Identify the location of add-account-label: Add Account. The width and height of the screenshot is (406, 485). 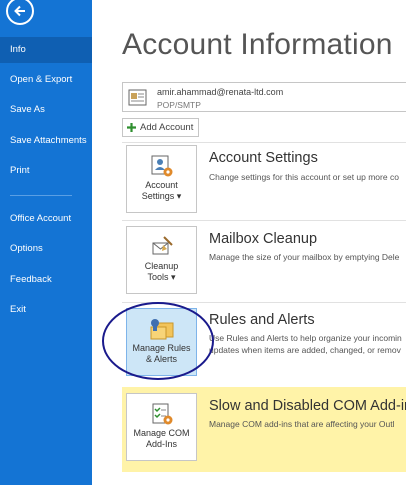
(167, 127).